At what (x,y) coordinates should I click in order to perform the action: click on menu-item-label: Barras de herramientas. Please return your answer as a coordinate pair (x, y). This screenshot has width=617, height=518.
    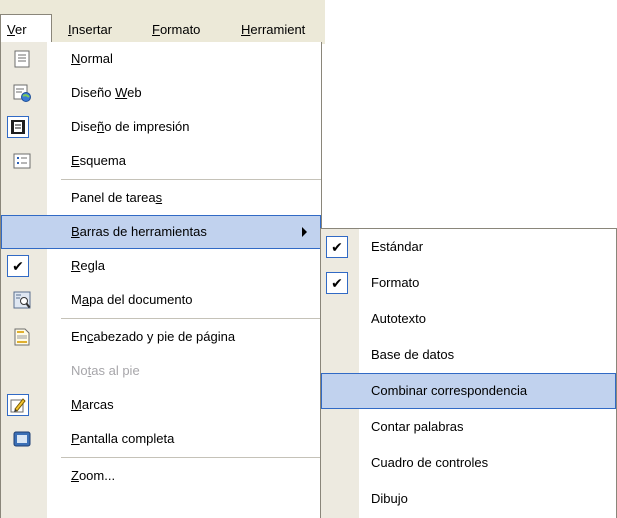
    Looking at the image, I should click on (139, 231).